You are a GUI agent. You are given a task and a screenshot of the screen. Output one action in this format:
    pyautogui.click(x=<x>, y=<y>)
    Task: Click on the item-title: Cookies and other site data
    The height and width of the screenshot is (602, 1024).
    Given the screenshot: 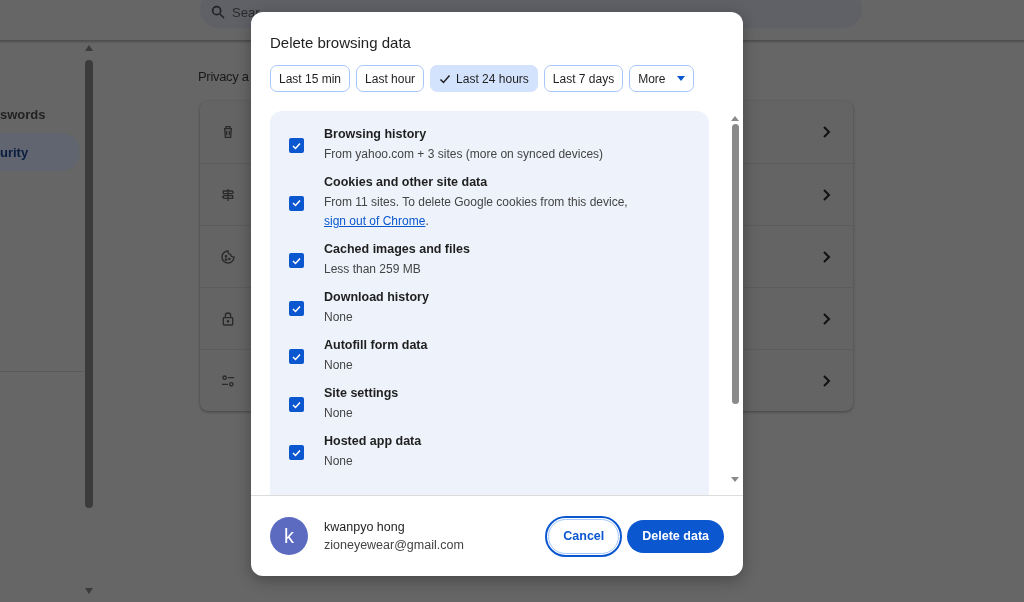 What is the action you would take?
    pyautogui.click(x=406, y=182)
    